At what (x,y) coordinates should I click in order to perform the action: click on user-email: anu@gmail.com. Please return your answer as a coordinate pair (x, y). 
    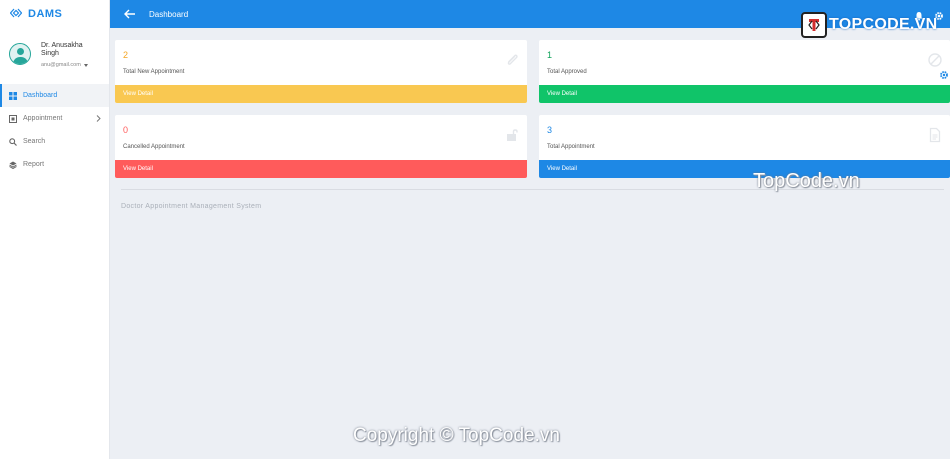
    Looking at the image, I should click on (61, 65).